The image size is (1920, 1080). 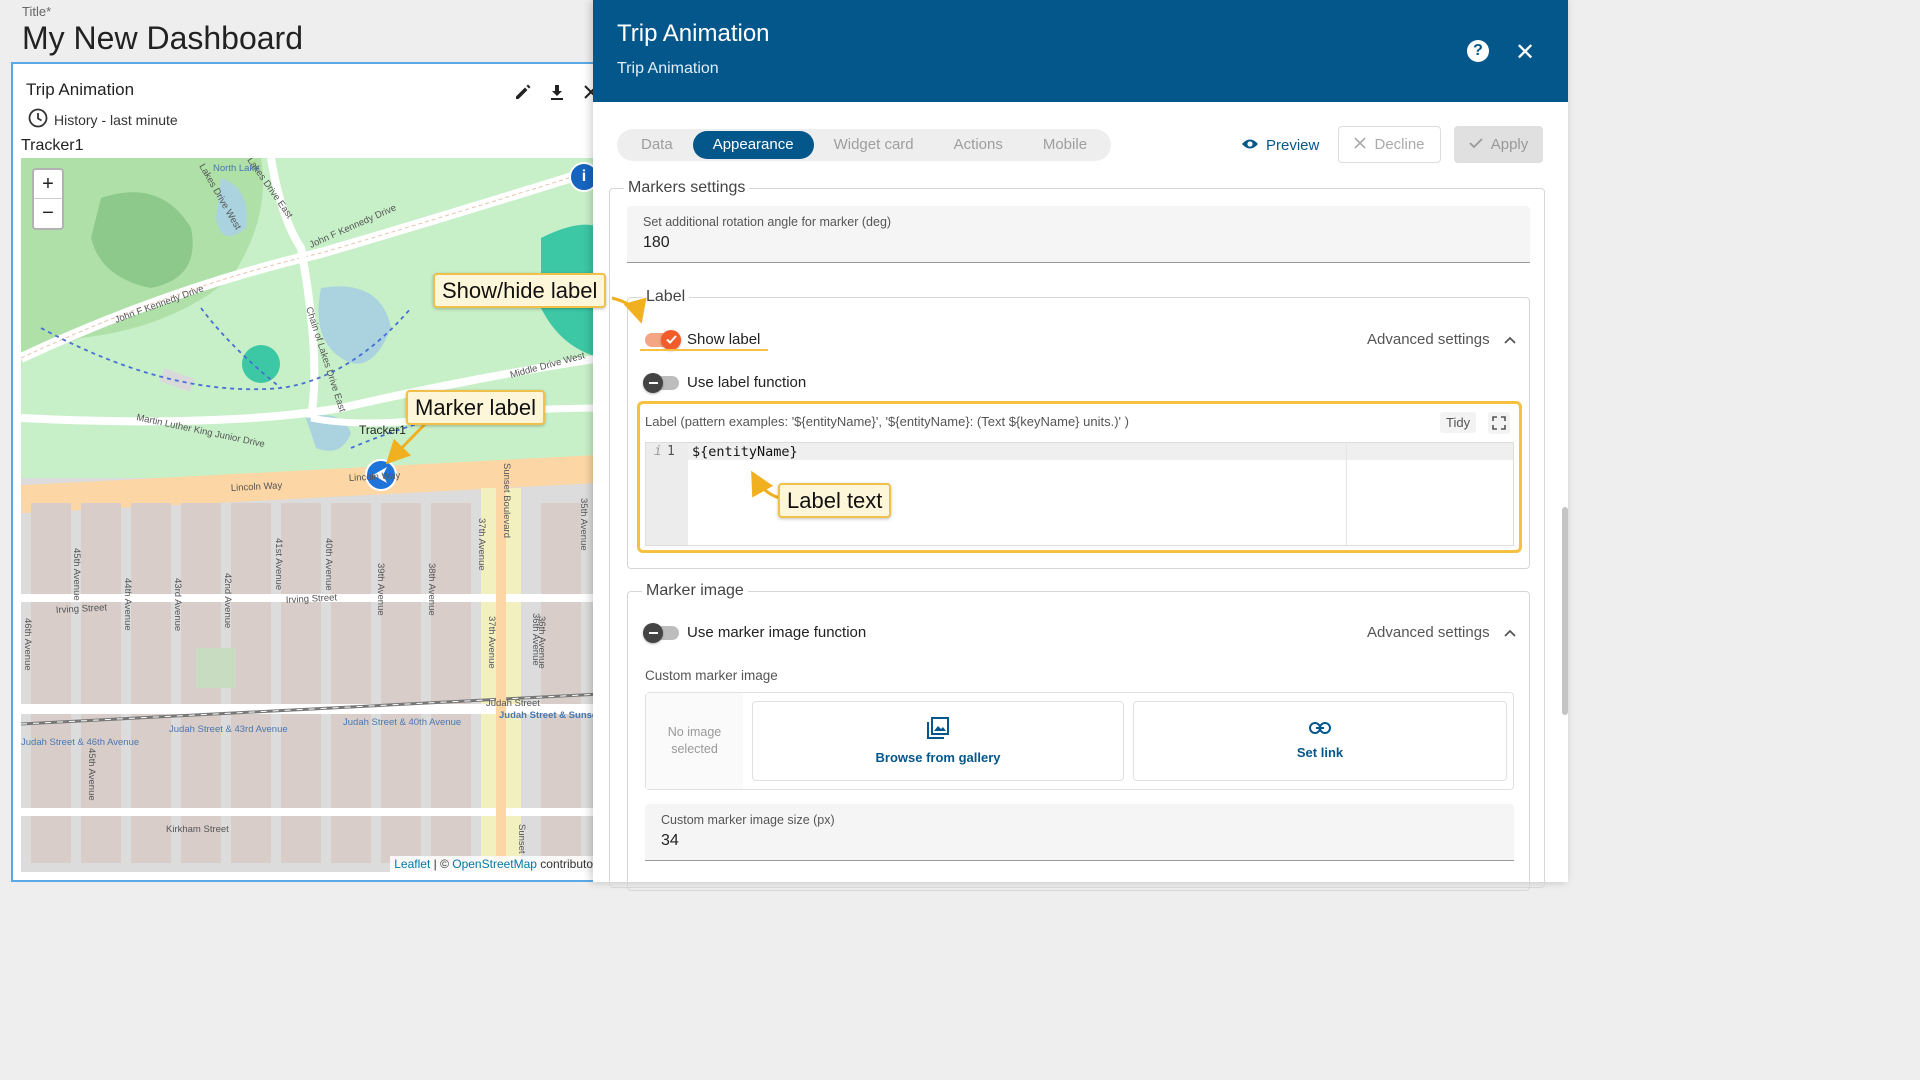 What do you see at coordinates (938, 729) in the screenshot?
I see `gallery-icon` at bounding box center [938, 729].